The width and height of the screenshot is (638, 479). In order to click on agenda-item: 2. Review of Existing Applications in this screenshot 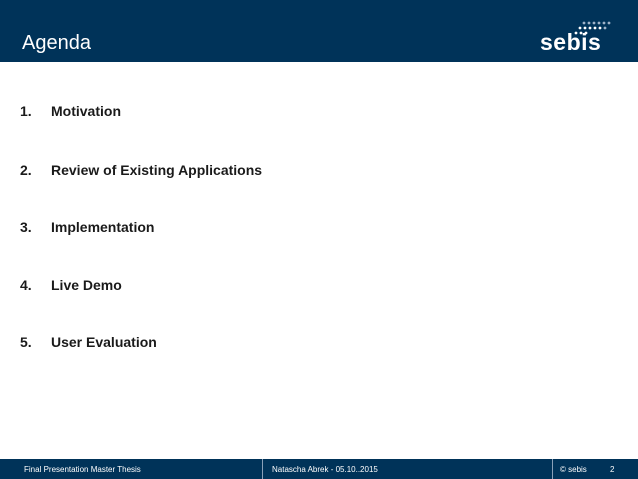, I will do `click(141, 170)`.